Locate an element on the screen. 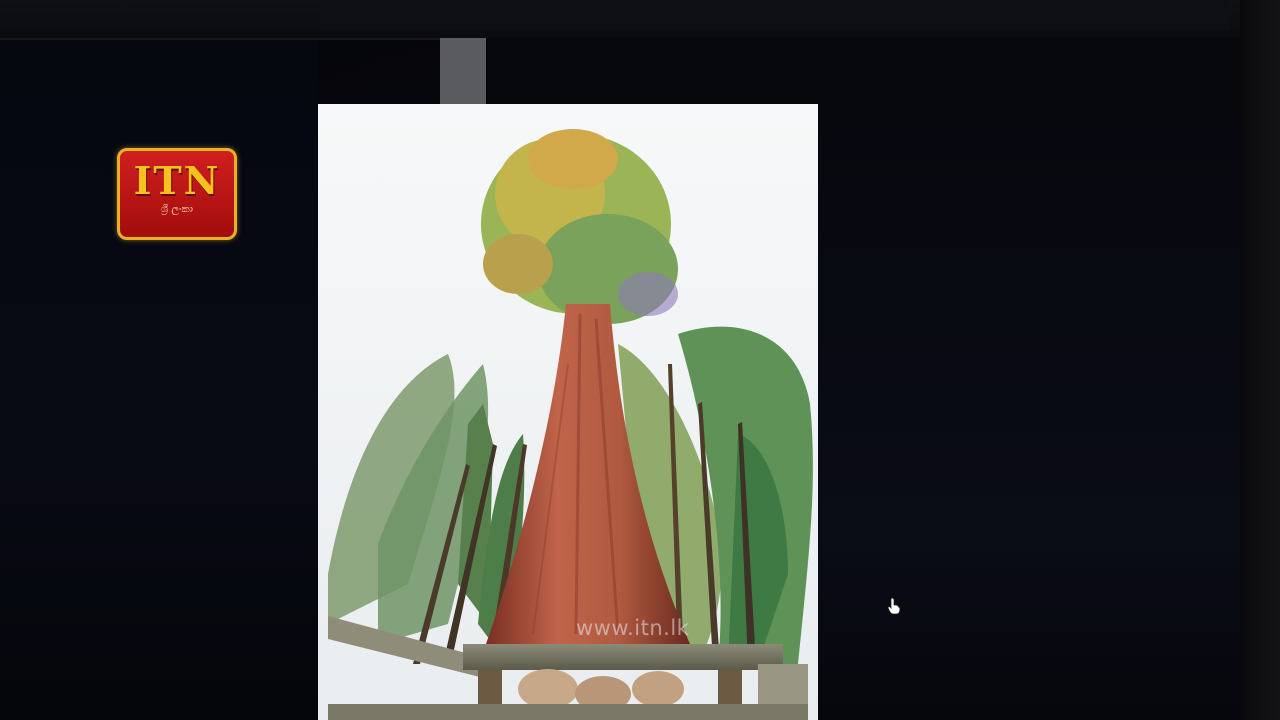 The image size is (1280, 720). monitor-bezel-right is located at coordinates (1260, 360).